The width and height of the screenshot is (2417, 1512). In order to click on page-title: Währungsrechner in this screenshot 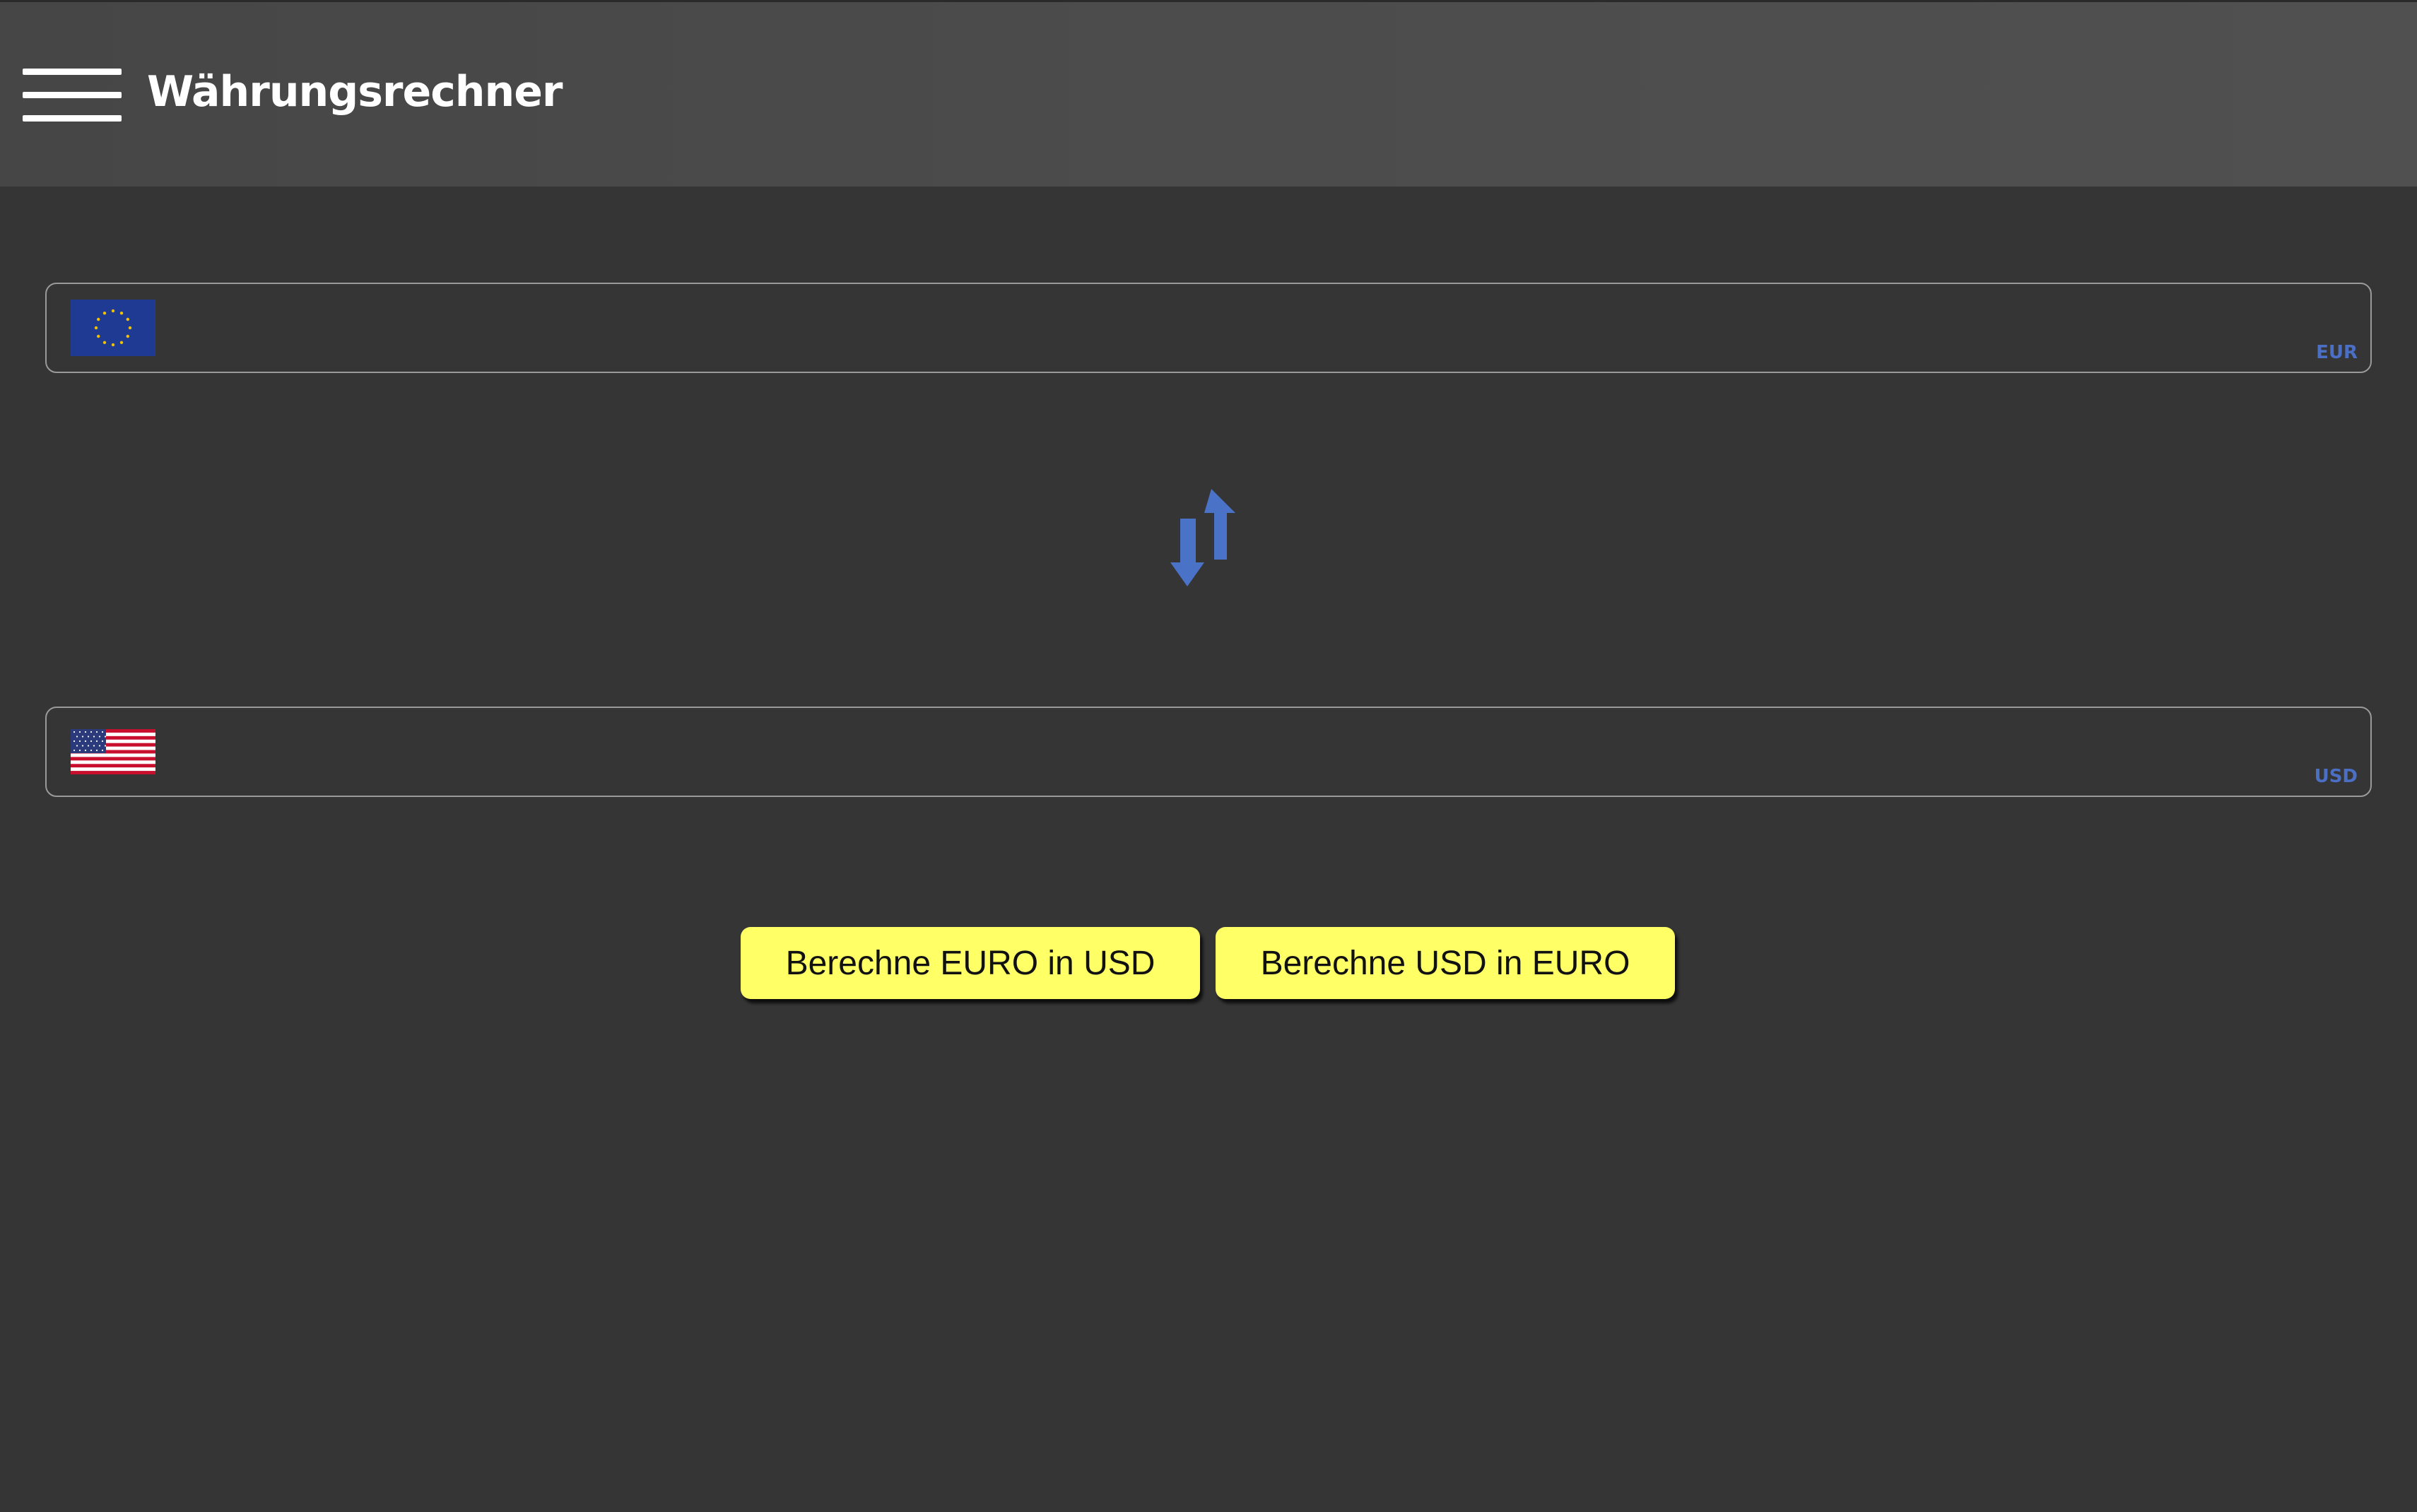, I will do `click(355, 92)`.